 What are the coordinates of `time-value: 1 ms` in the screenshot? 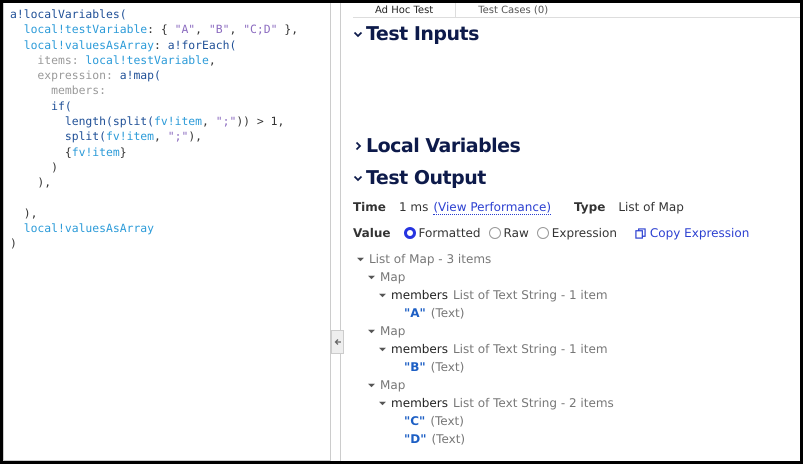 It's located at (413, 207).